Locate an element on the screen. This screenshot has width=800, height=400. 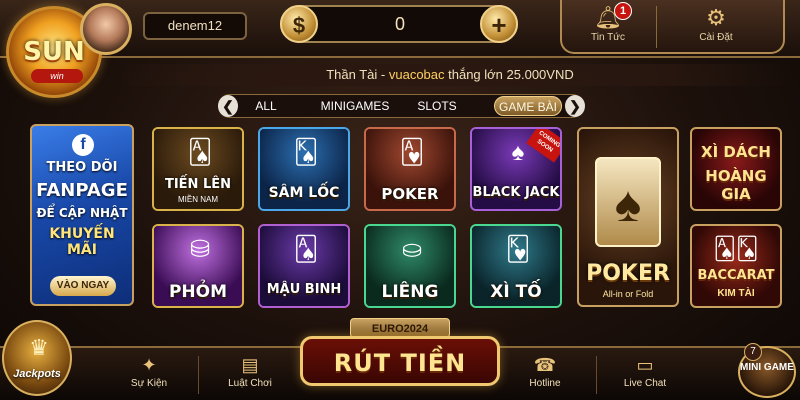
cards-icon: 🂡🂮 is located at coordinates (736, 248).